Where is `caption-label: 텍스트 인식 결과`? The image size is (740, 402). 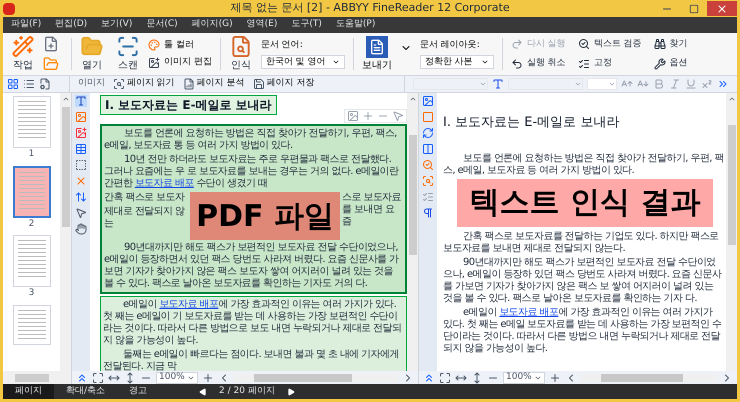
caption-label: 텍스트 인식 결과 is located at coordinates (585, 202).